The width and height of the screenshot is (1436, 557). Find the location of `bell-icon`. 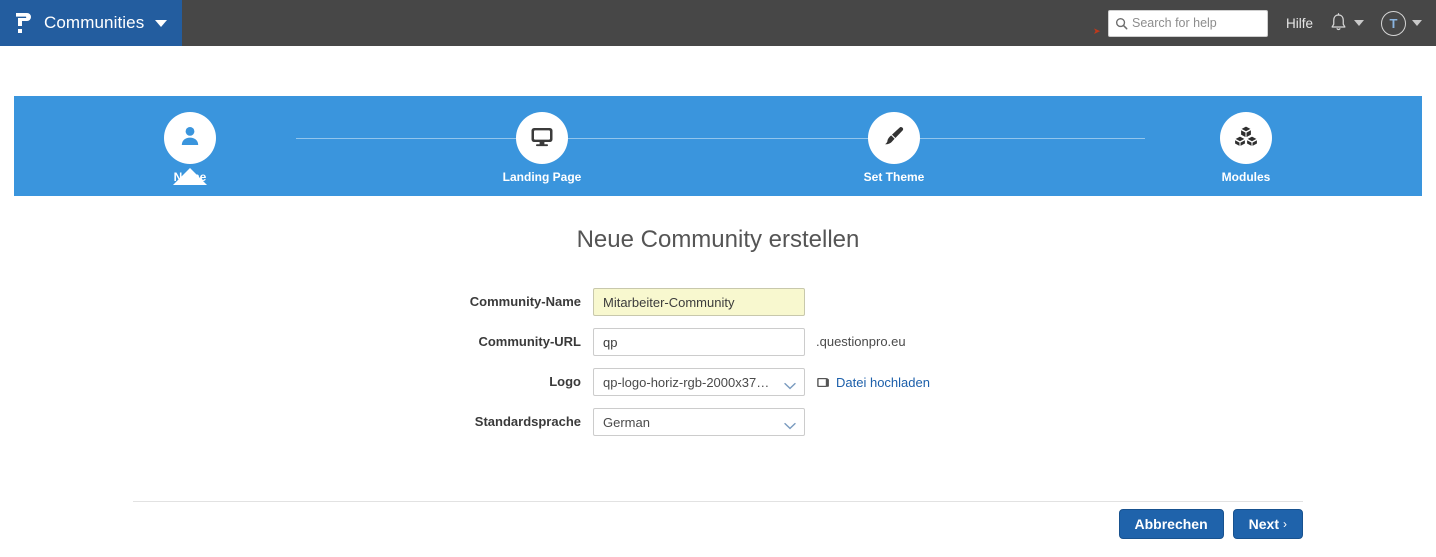

bell-icon is located at coordinates (1338, 23).